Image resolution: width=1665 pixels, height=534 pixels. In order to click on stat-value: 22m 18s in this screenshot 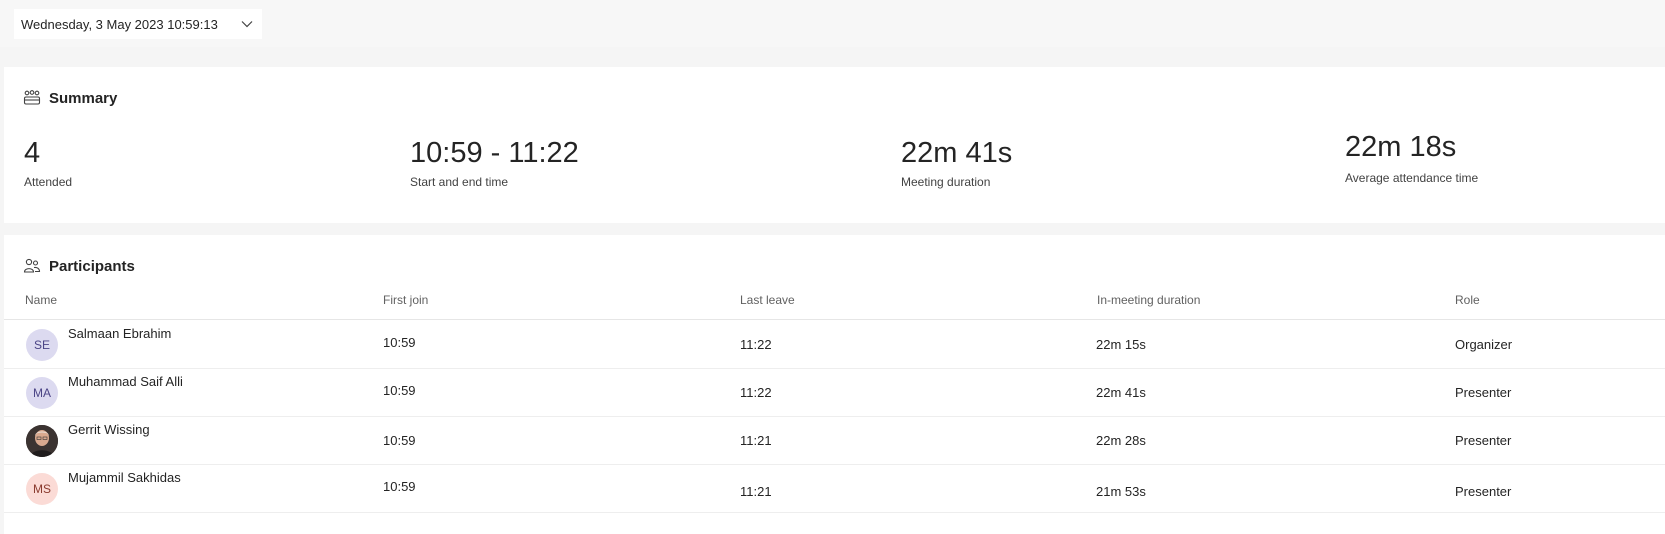, I will do `click(1401, 147)`.